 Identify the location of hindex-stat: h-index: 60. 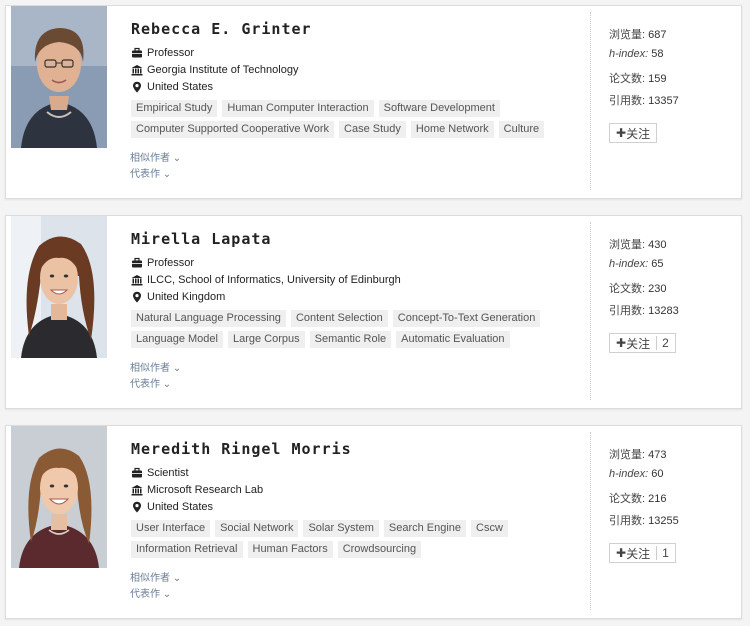
(636, 474).